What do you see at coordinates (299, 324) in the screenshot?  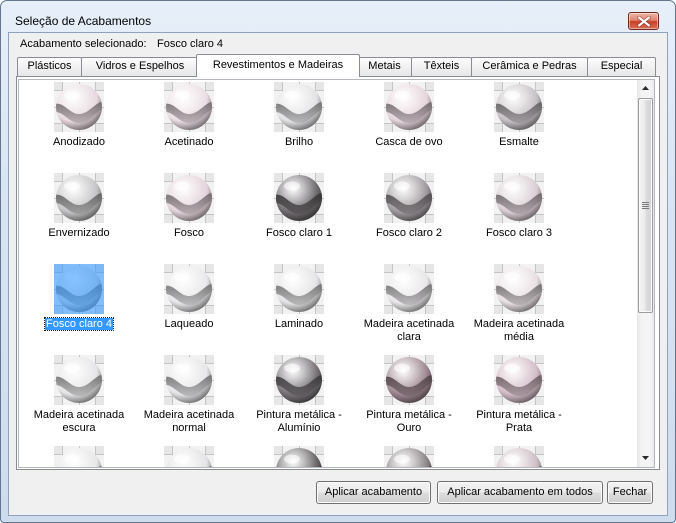 I see `finish-label: Laminado` at bounding box center [299, 324].